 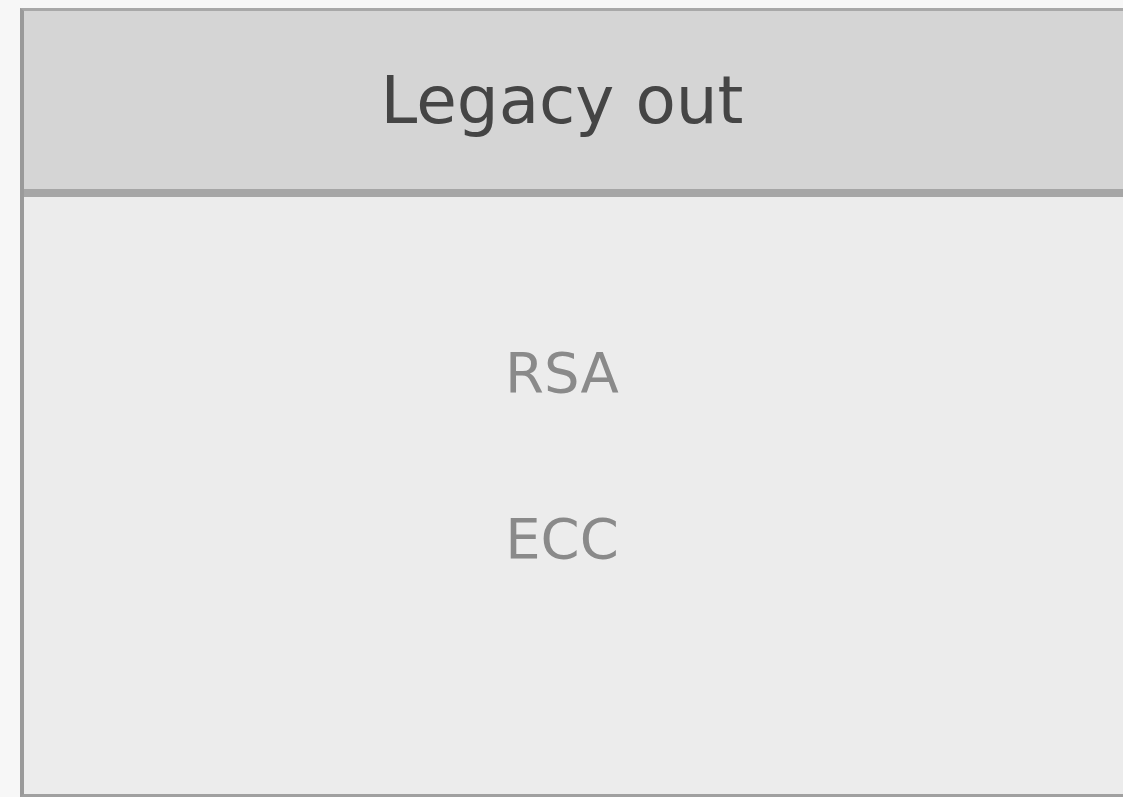 I want to click on list-item: ECC, so click(x=562, y=539).